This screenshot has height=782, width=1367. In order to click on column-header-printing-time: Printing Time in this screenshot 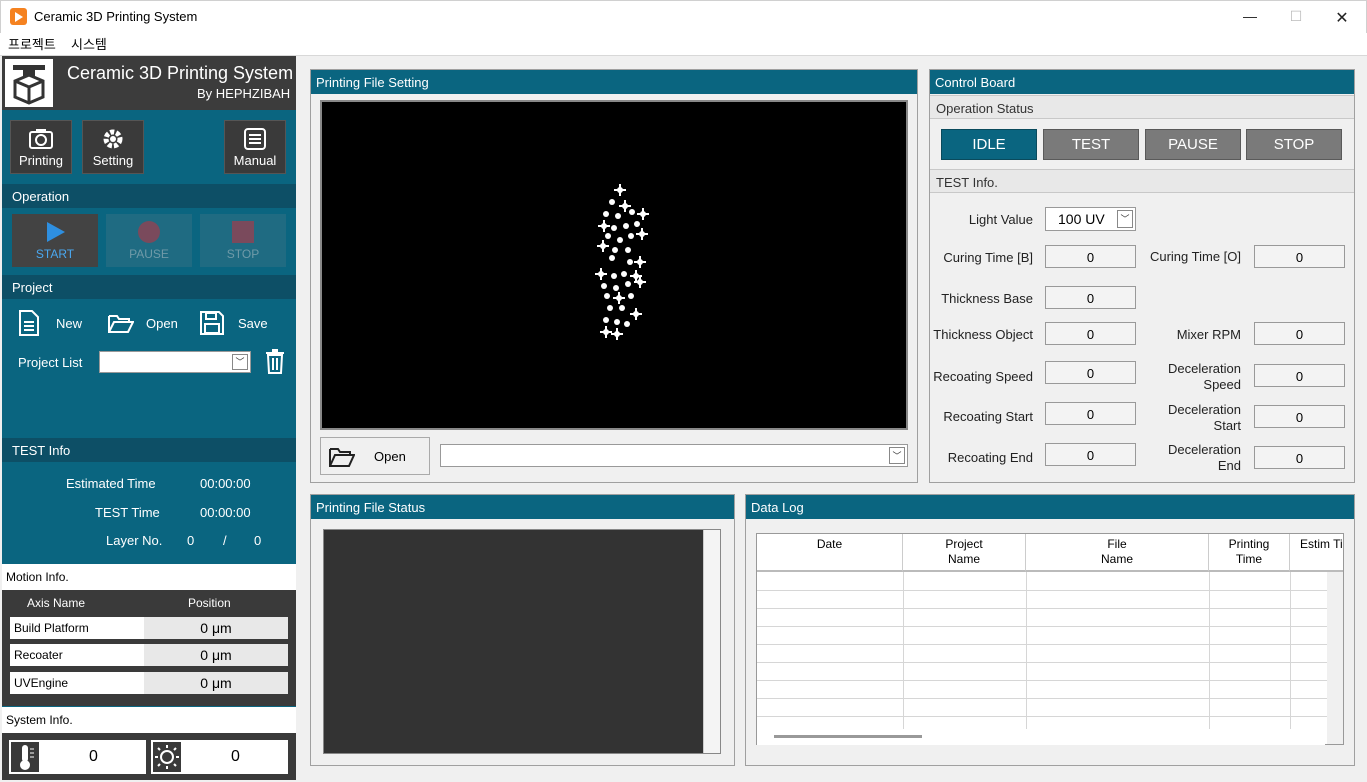, I will do `click(1249, 553)`.